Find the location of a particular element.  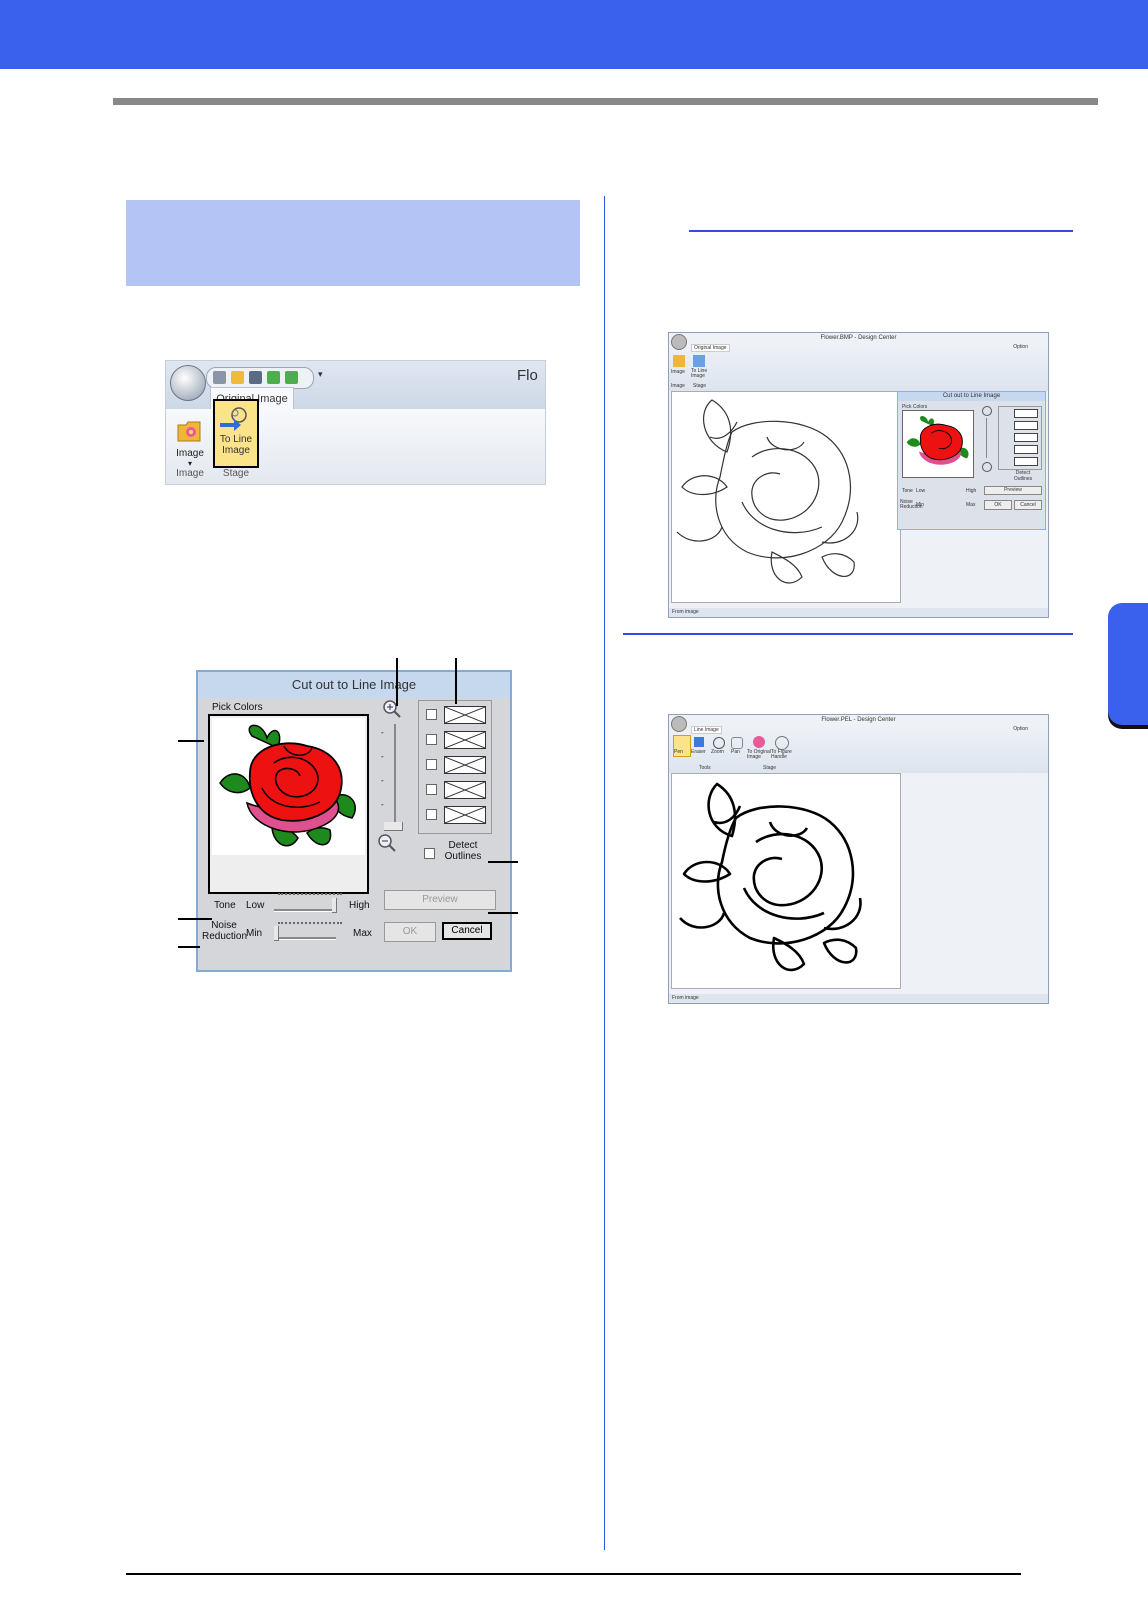

tone-slider is located at coordinates (305, 910).